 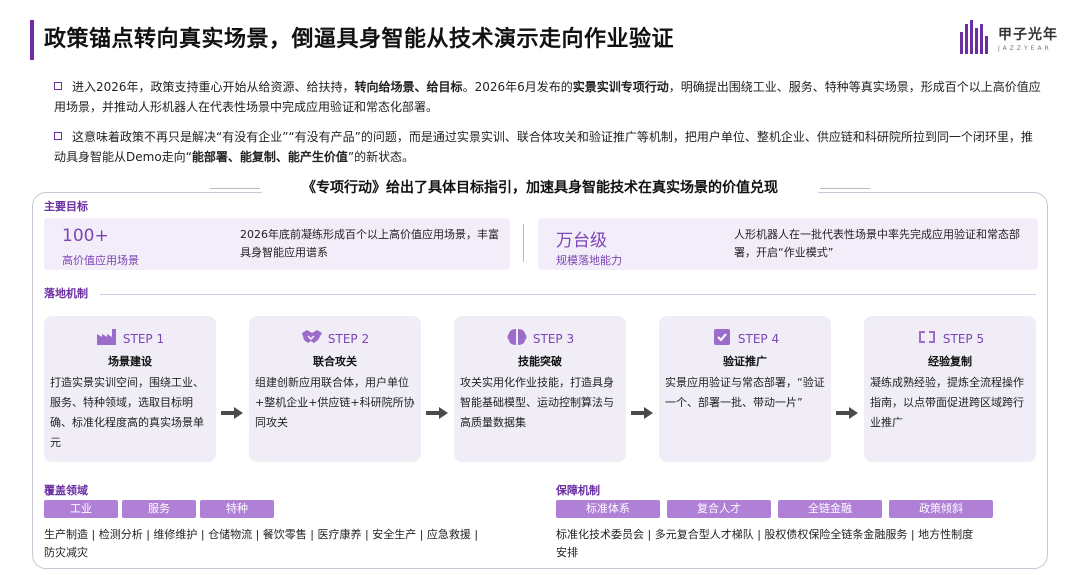 What do you see at coordinates (941, 509) in the screenshot?
I see `support-tag: 政策倾斜` at bounding box center [941, 509].